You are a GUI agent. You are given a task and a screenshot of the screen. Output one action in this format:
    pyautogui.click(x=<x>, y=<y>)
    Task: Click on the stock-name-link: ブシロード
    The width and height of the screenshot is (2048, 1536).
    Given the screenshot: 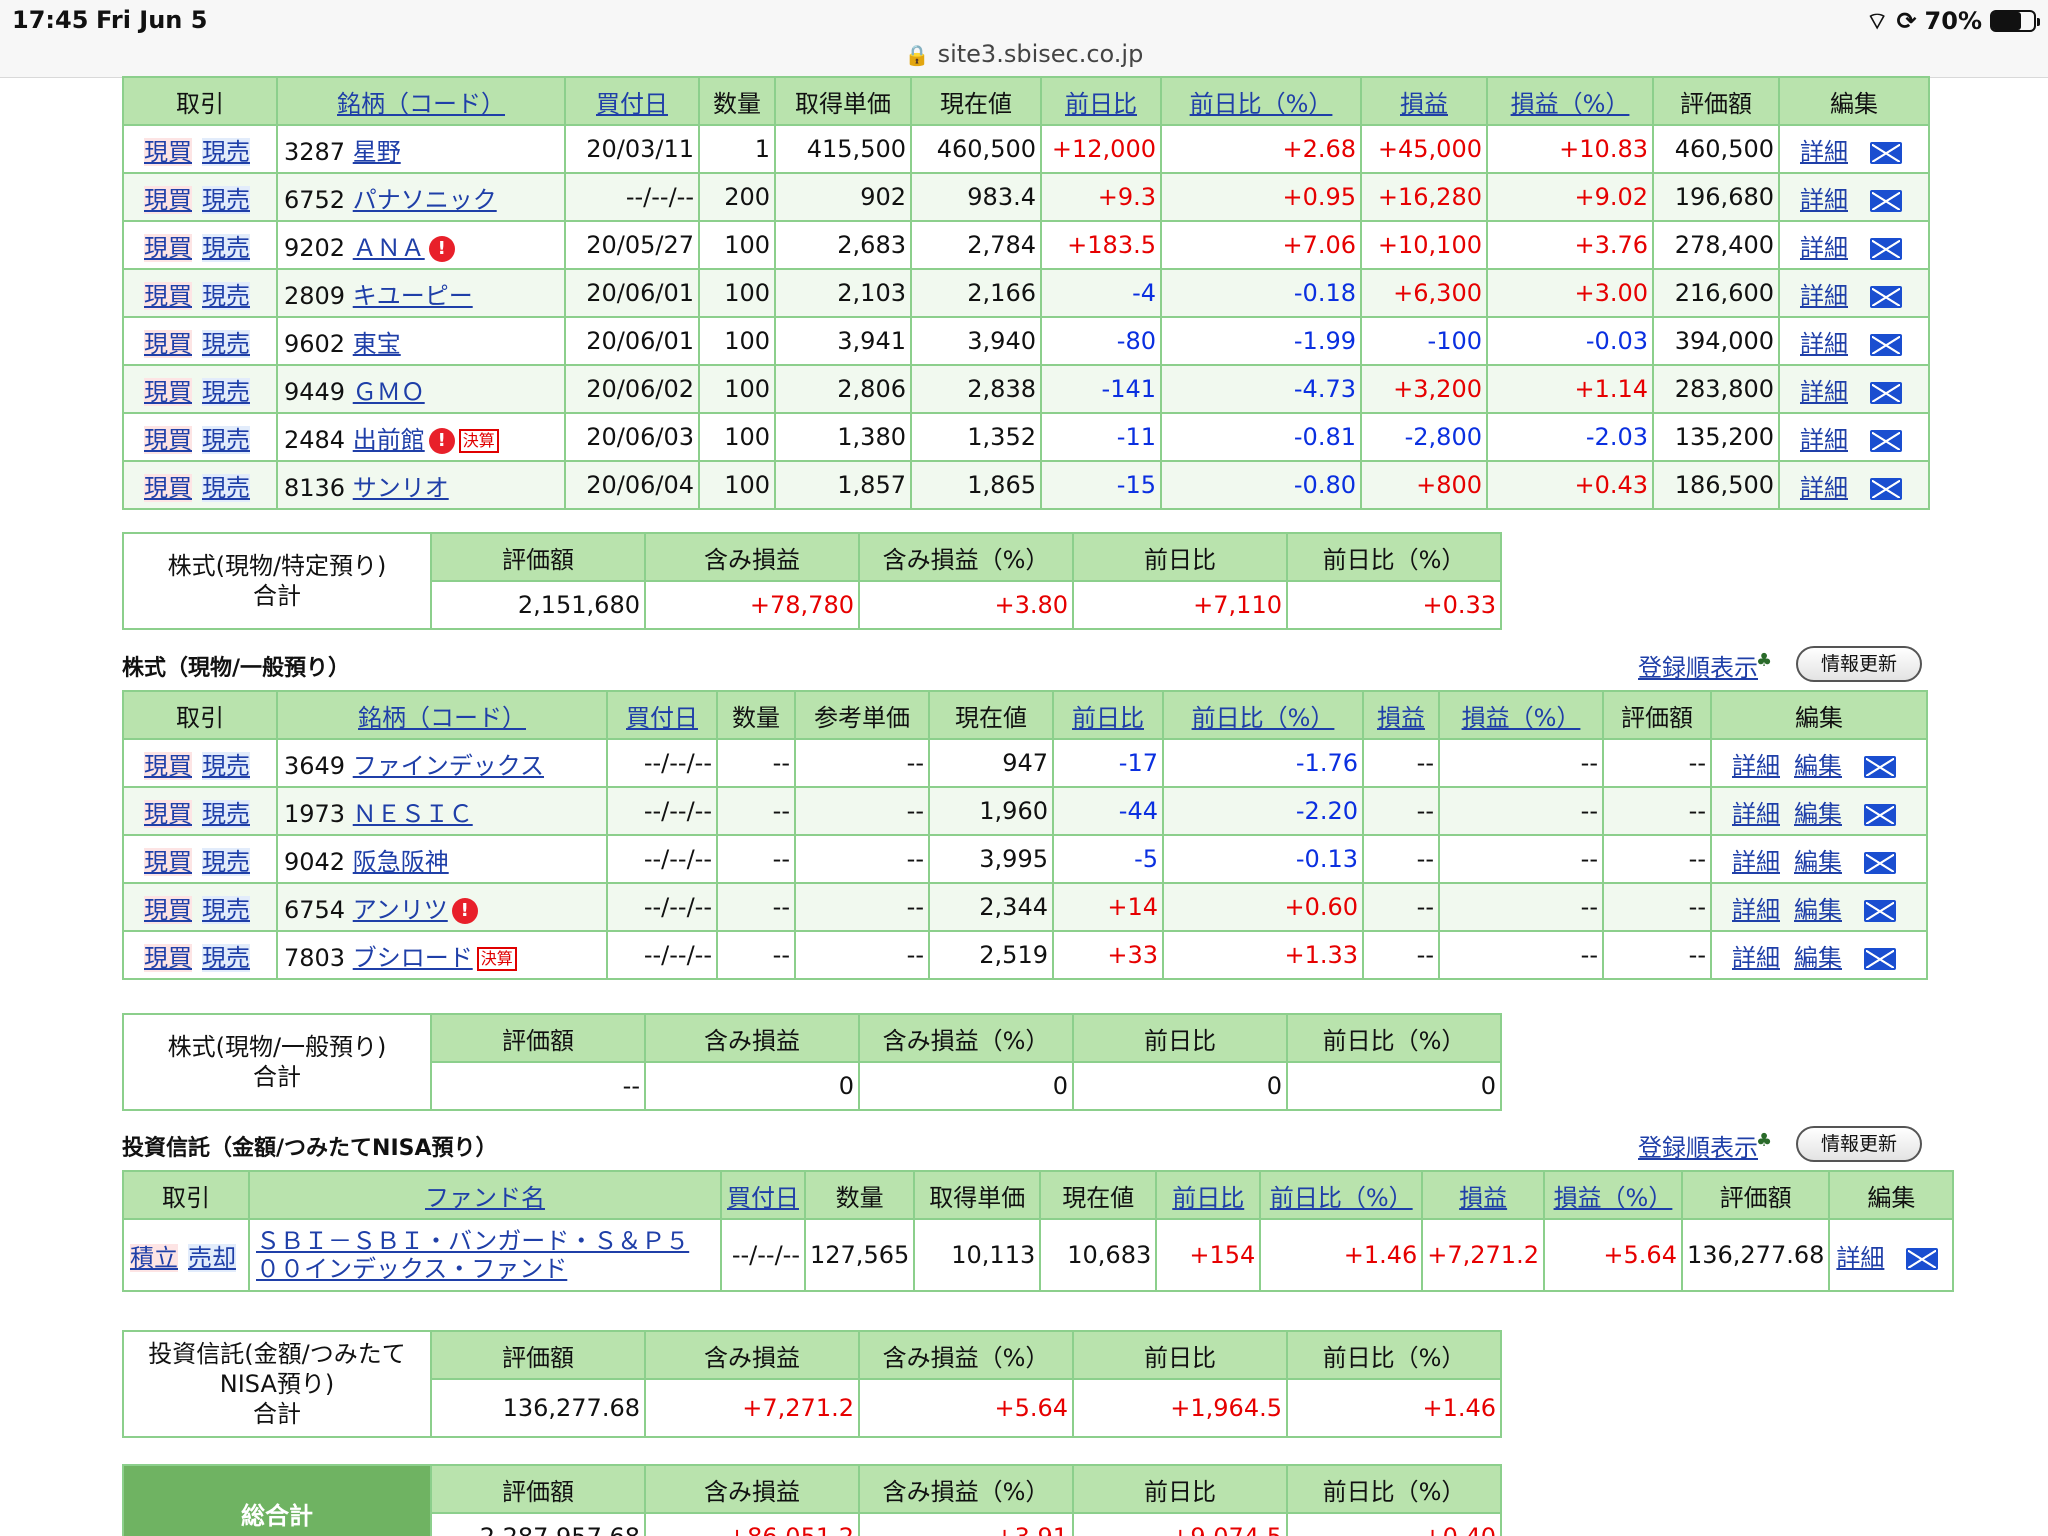 What is the action you would take?
    pyautogui.click(x=413, y=958)
    